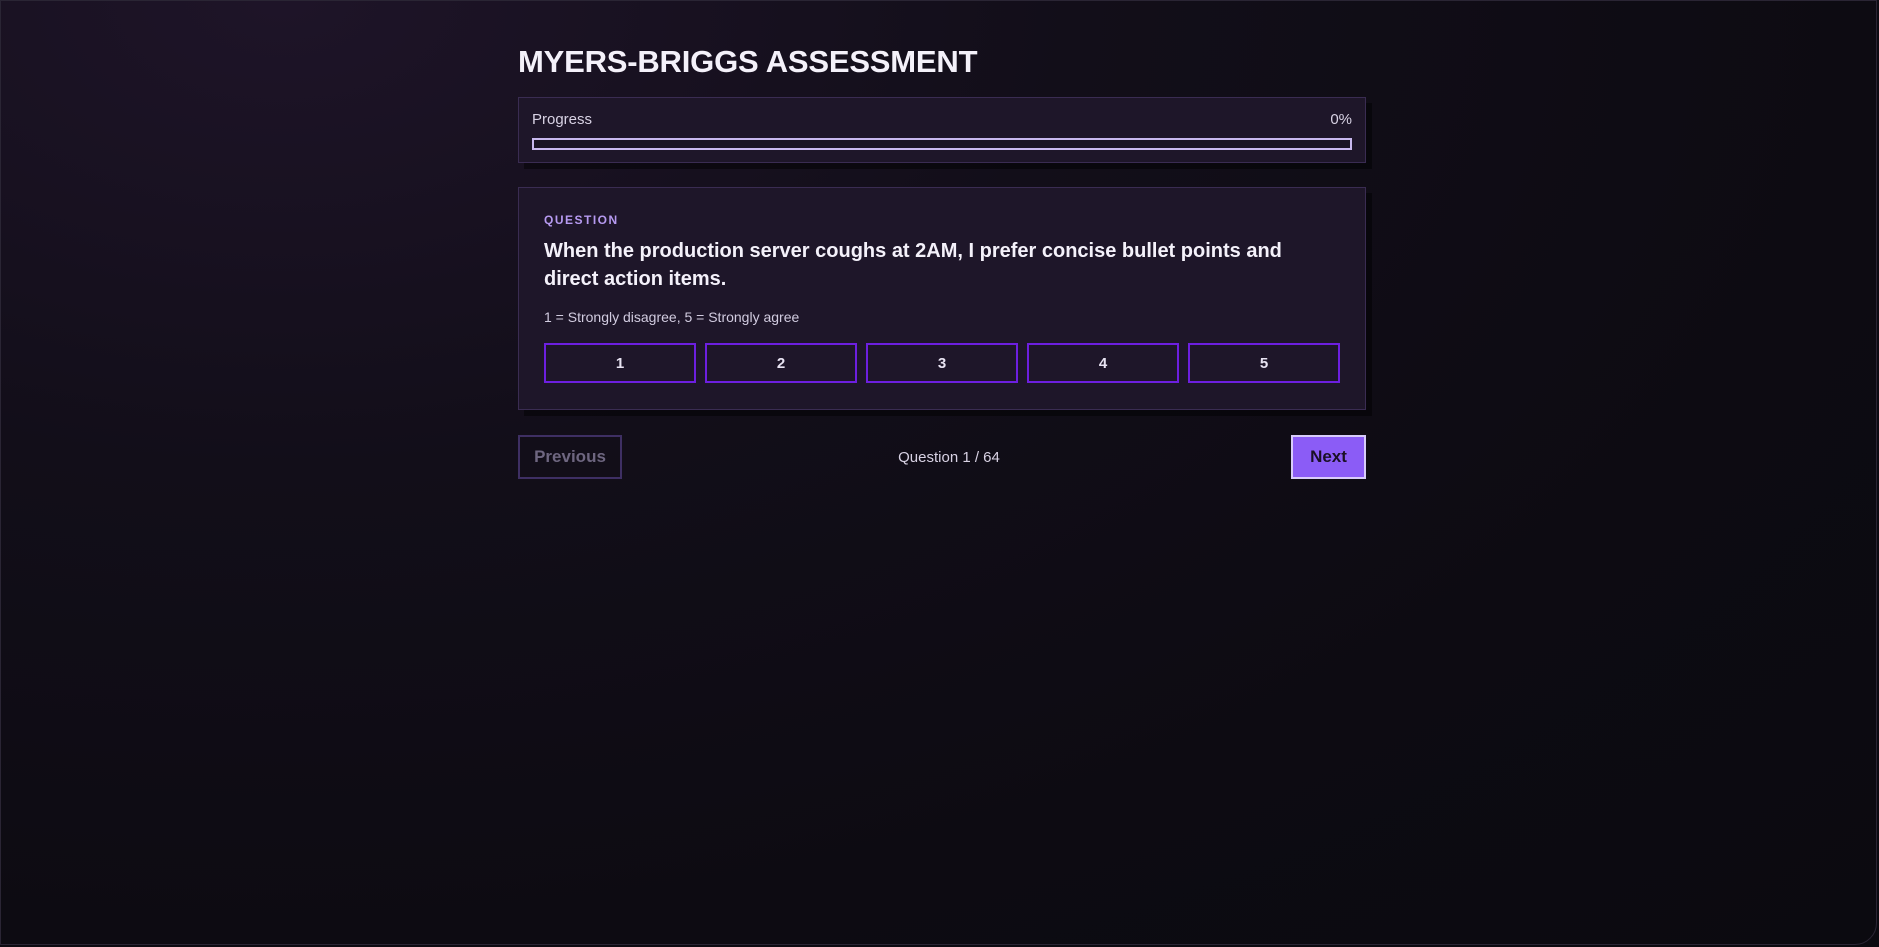 The image size is (1879, 947). I want to click on progress-header: Progress 0%, so click(942, 120).